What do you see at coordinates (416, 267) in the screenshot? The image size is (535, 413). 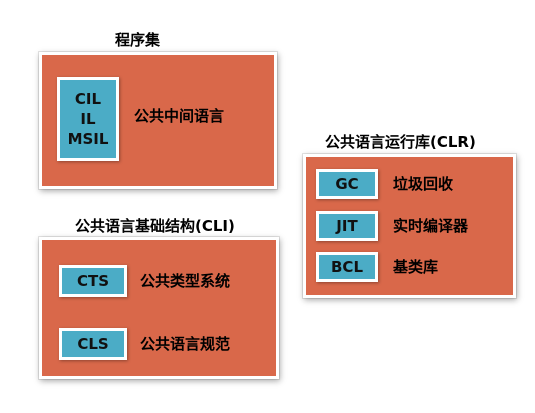 I see `bcl-label: 基类库` at bounding box center [416, 267].